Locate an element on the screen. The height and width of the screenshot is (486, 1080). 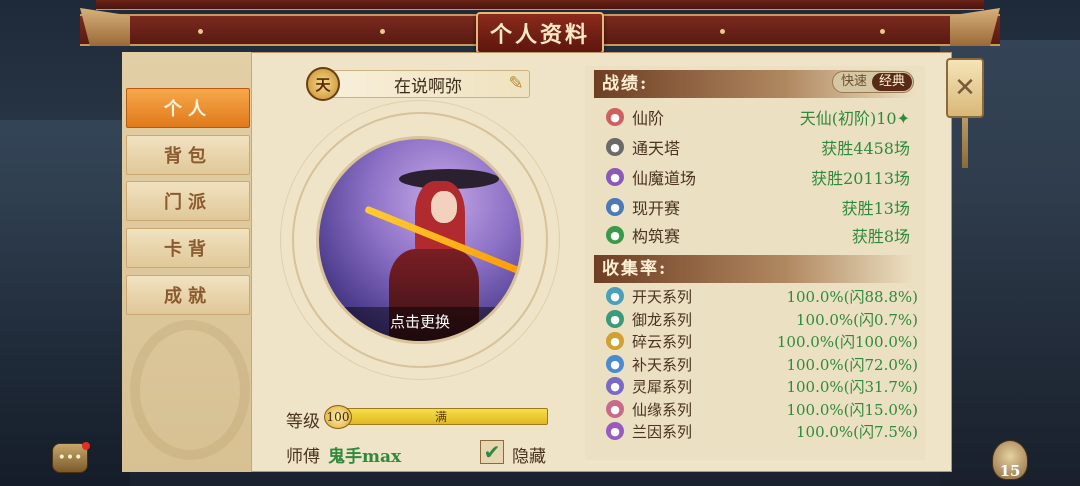
series-name: 仙缘系列 is located at coordinates (662, 409).